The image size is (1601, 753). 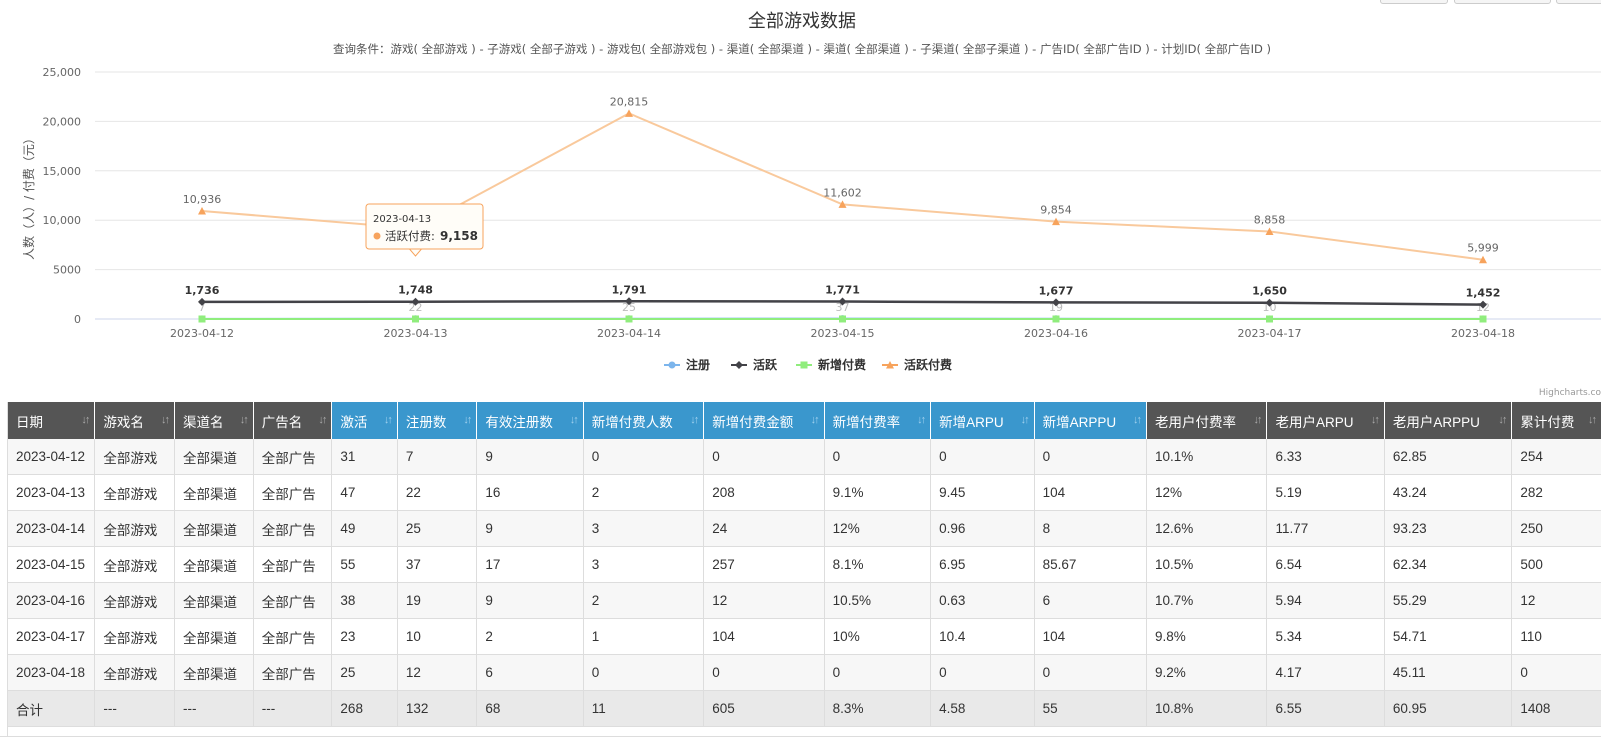 What do you see at coordinates (1556, 420) in the screenshot?
I see `column-header: 累计付费↓↑` at bounding box center [1556, 420].